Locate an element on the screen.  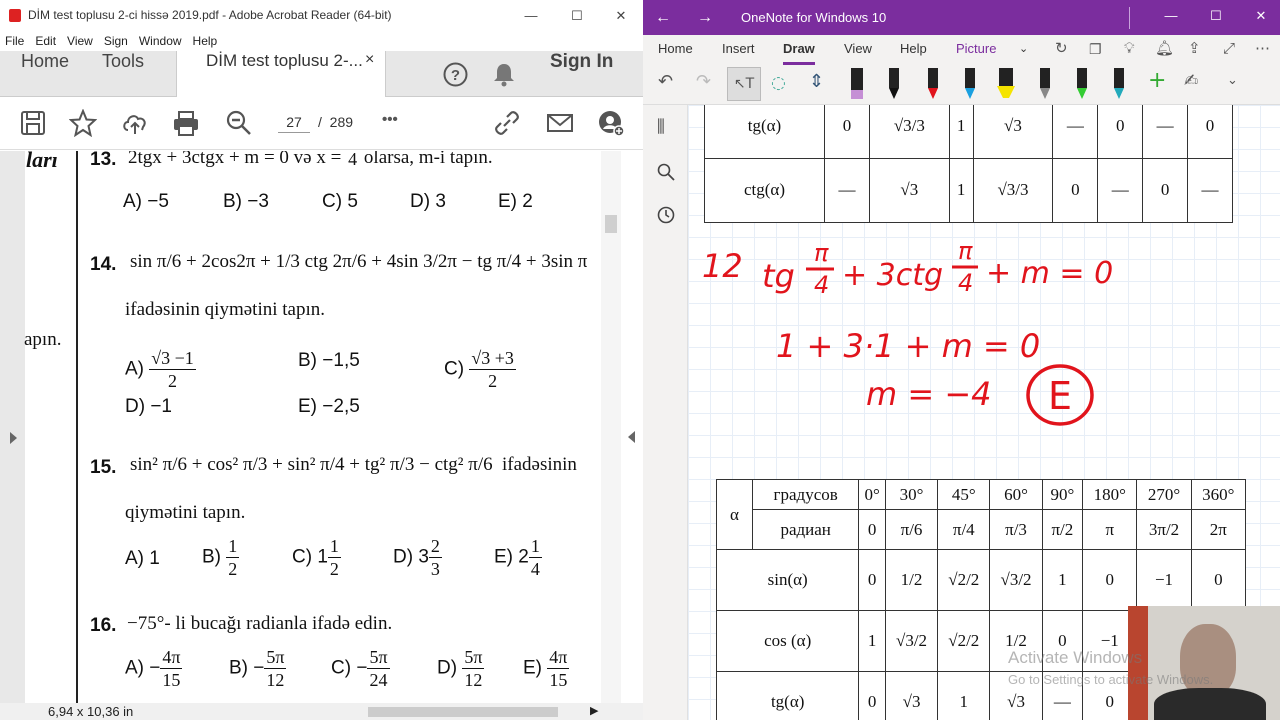
pen-teal-icon is located at coordinates (1119, 84).